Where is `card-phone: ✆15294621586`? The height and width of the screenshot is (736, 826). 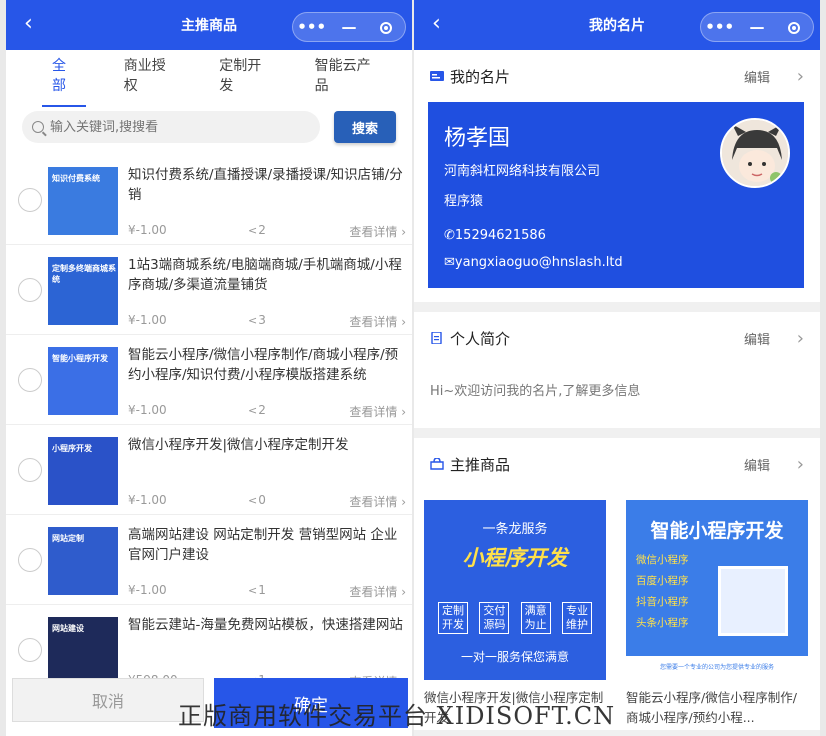
card-phone: ✆15294621586 is located at coordinates (495, 235).